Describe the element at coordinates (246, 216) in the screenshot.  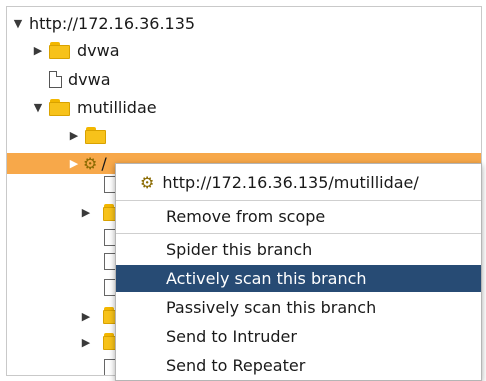
I see `menu-item-label: Remove from scope` at that location.